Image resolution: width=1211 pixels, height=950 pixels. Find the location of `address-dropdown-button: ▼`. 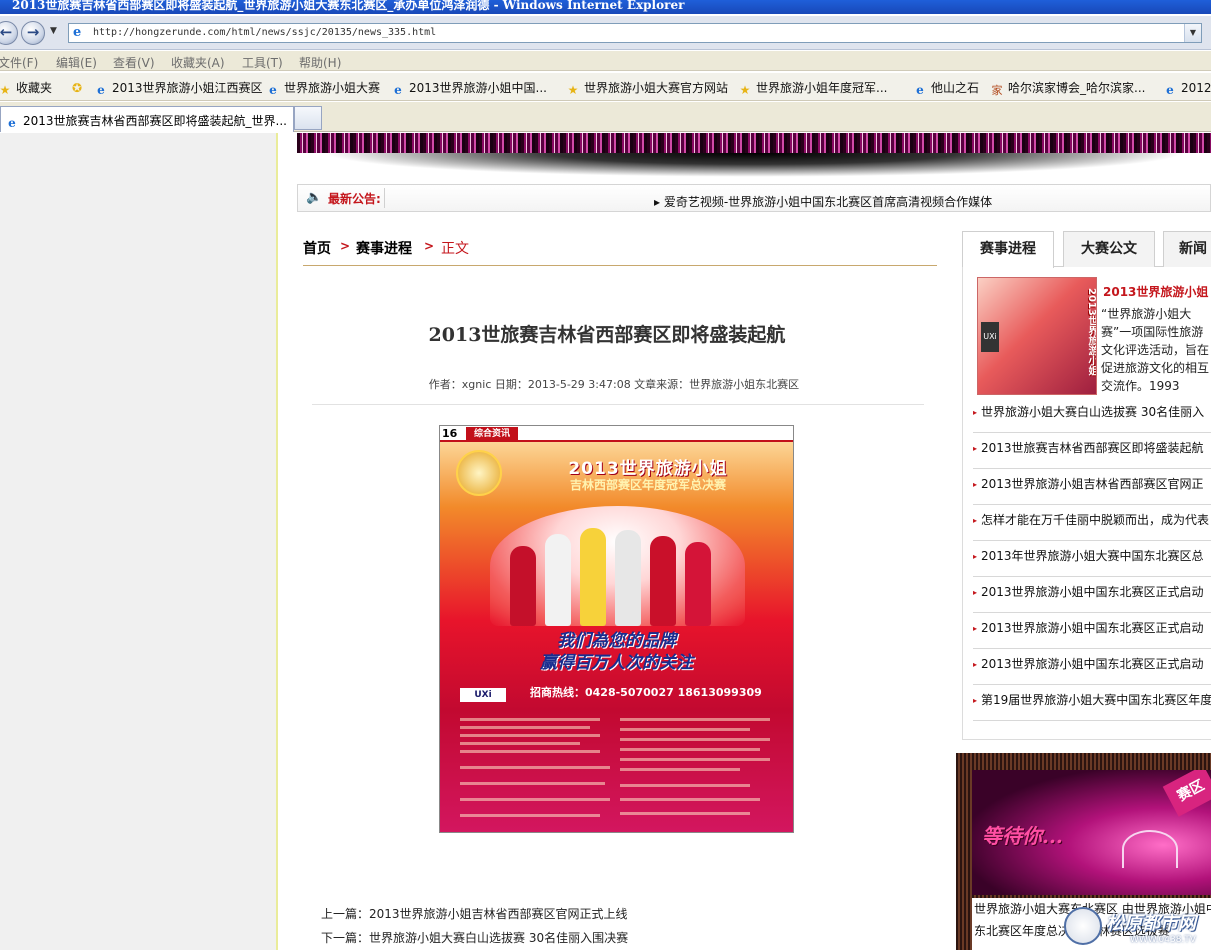

address-dropdown-button: ▼ is located at coordinates (1192, 33).